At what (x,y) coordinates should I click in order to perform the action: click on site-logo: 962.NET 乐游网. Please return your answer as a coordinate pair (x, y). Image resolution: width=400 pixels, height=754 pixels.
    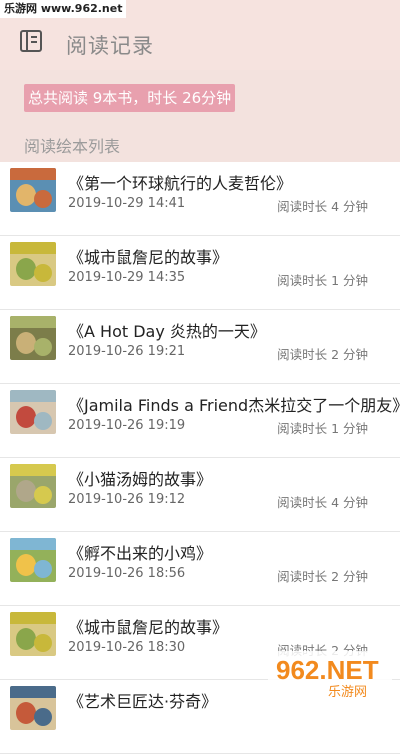
    Looking at the image, I should click on (330, 676).